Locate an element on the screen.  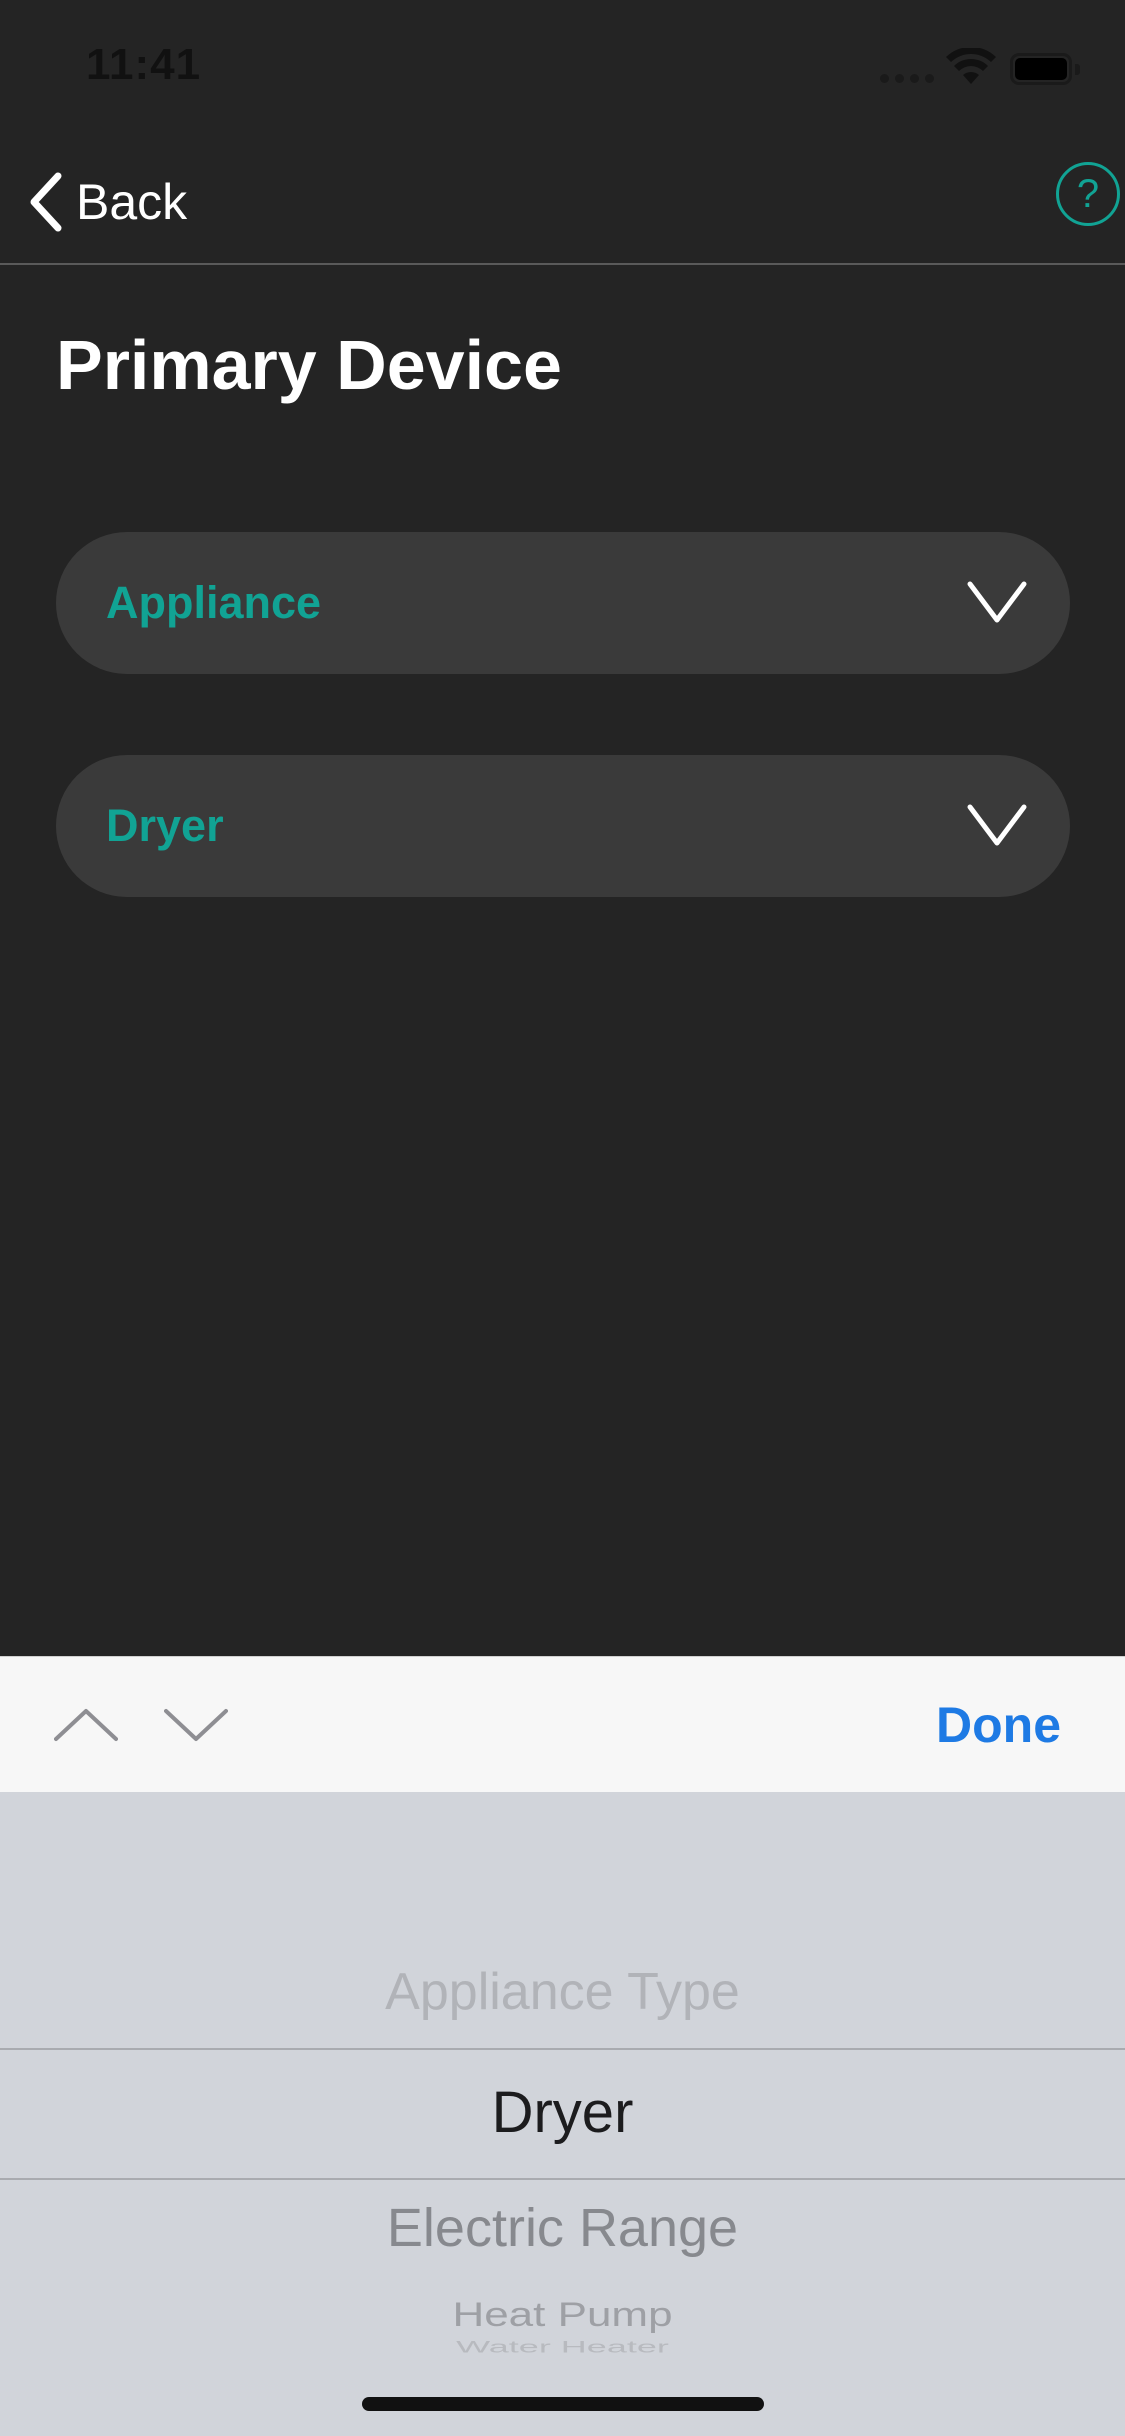
back-label: Back is located at coordinates (132, 202).